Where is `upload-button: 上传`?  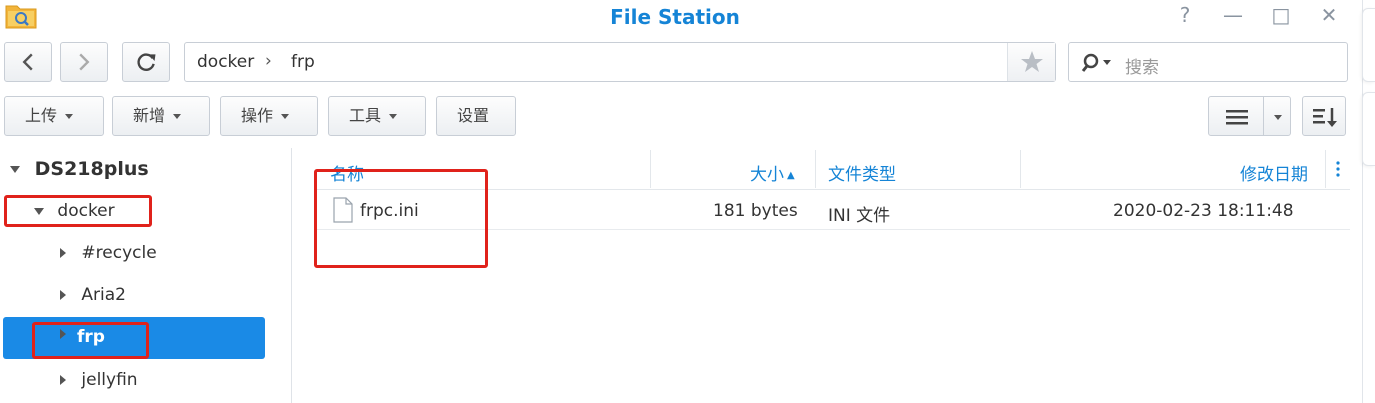 upload-button: 上传 is located at coordinates (54, 116).